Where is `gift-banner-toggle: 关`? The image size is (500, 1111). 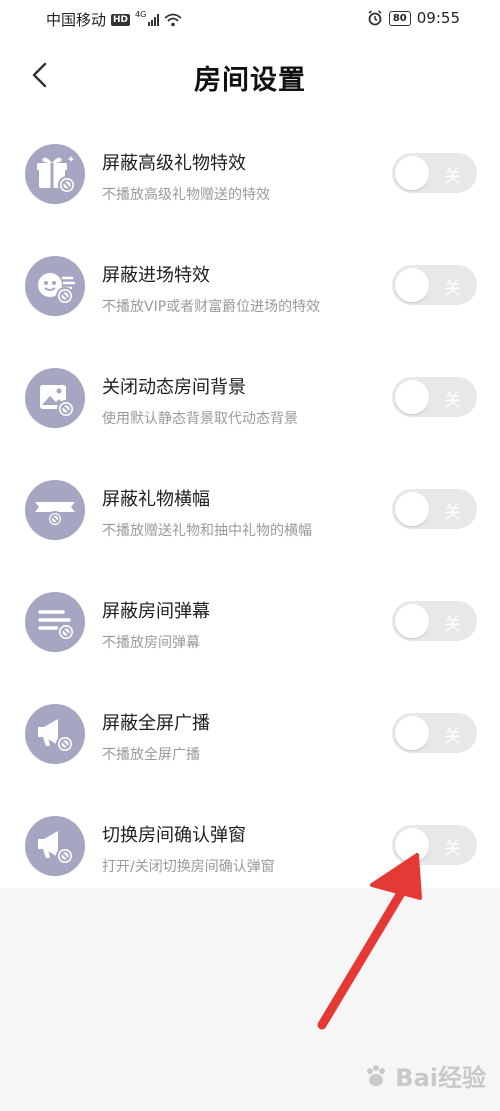
gift-banner-toggle: 关 is located at coordinates (434, 509).